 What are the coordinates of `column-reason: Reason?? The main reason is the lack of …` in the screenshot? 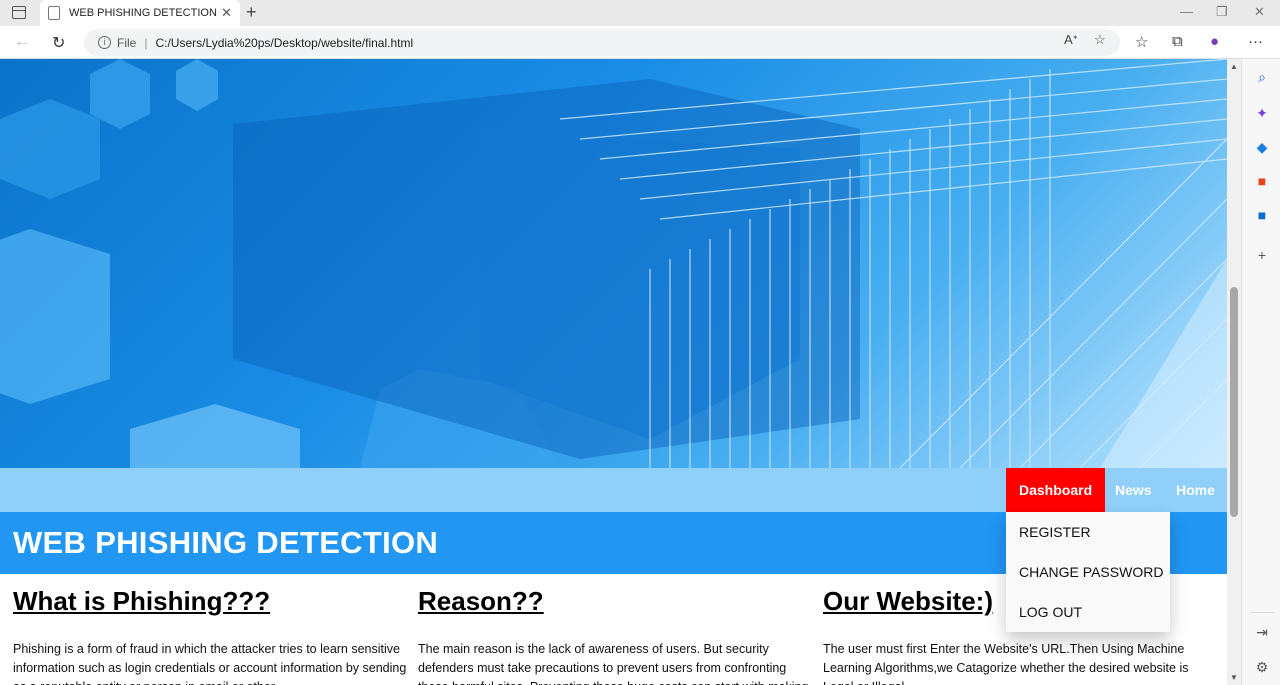 It's located at (615, 635).